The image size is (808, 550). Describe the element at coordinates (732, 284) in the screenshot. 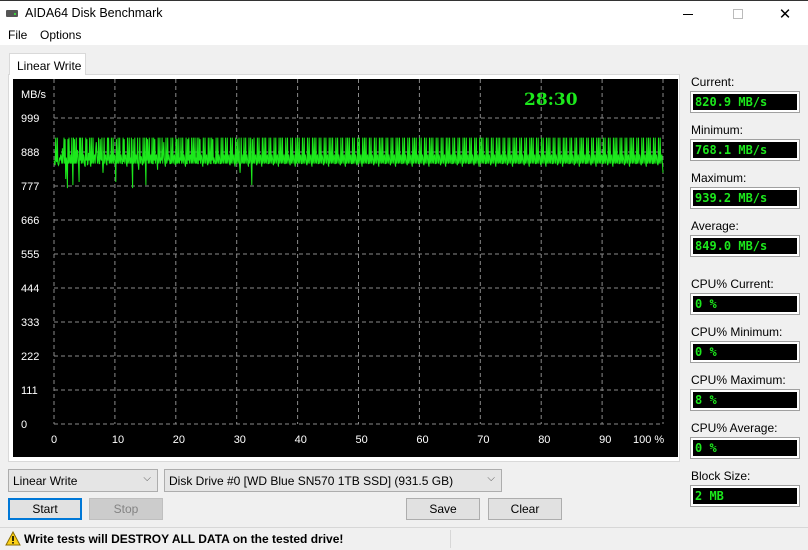

I see `stat-label: CPU% Current:` at that location.